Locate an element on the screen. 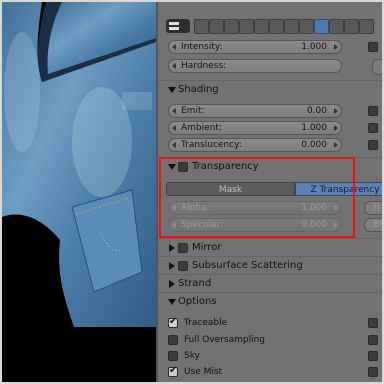 The width and height of the screenshot is (384, 384). strand-title: Strand is located at coordinates (195, 283).